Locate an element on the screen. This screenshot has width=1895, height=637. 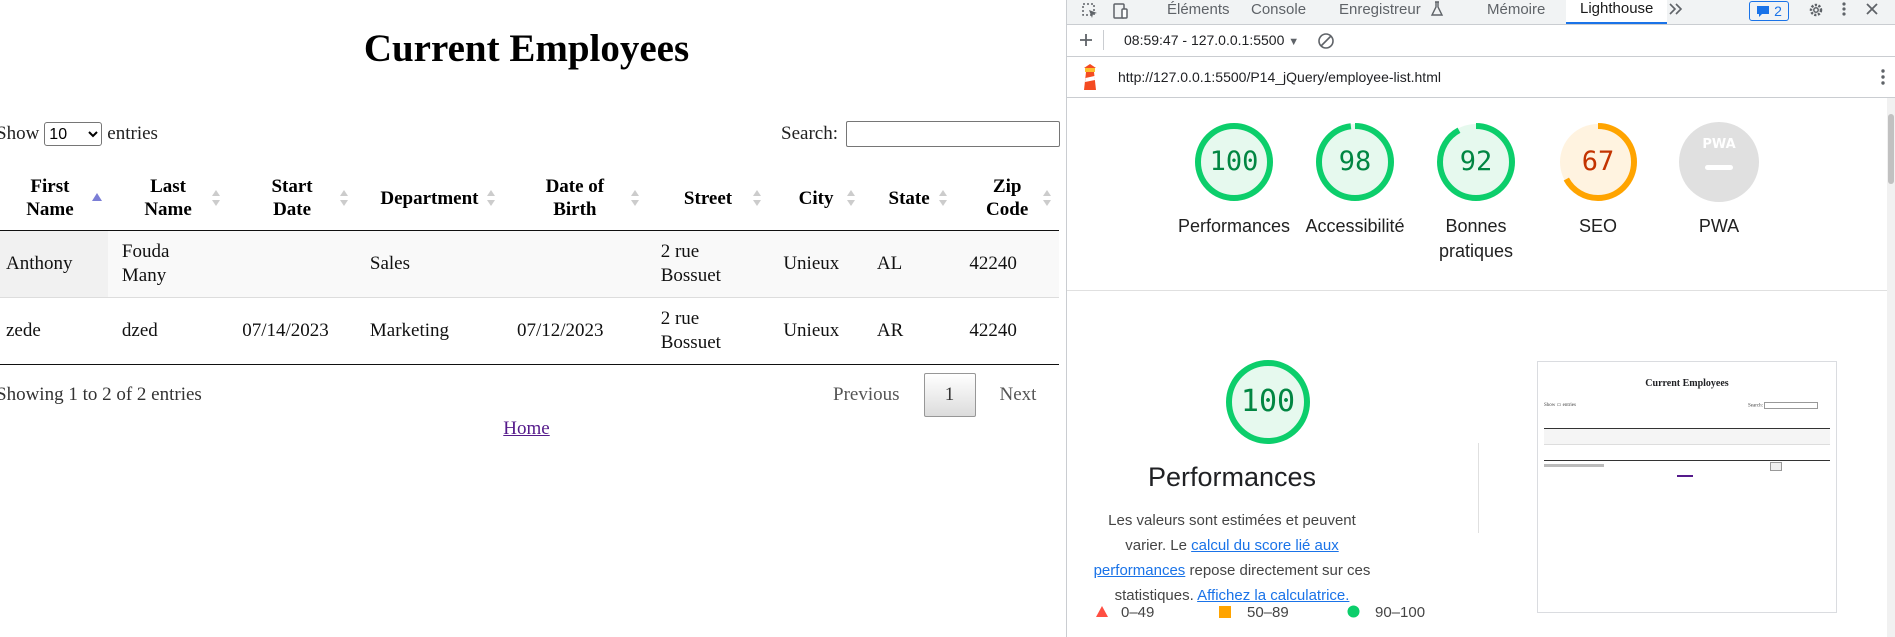
column-header-last-name: Last Name is located at coordinates (168, 198).